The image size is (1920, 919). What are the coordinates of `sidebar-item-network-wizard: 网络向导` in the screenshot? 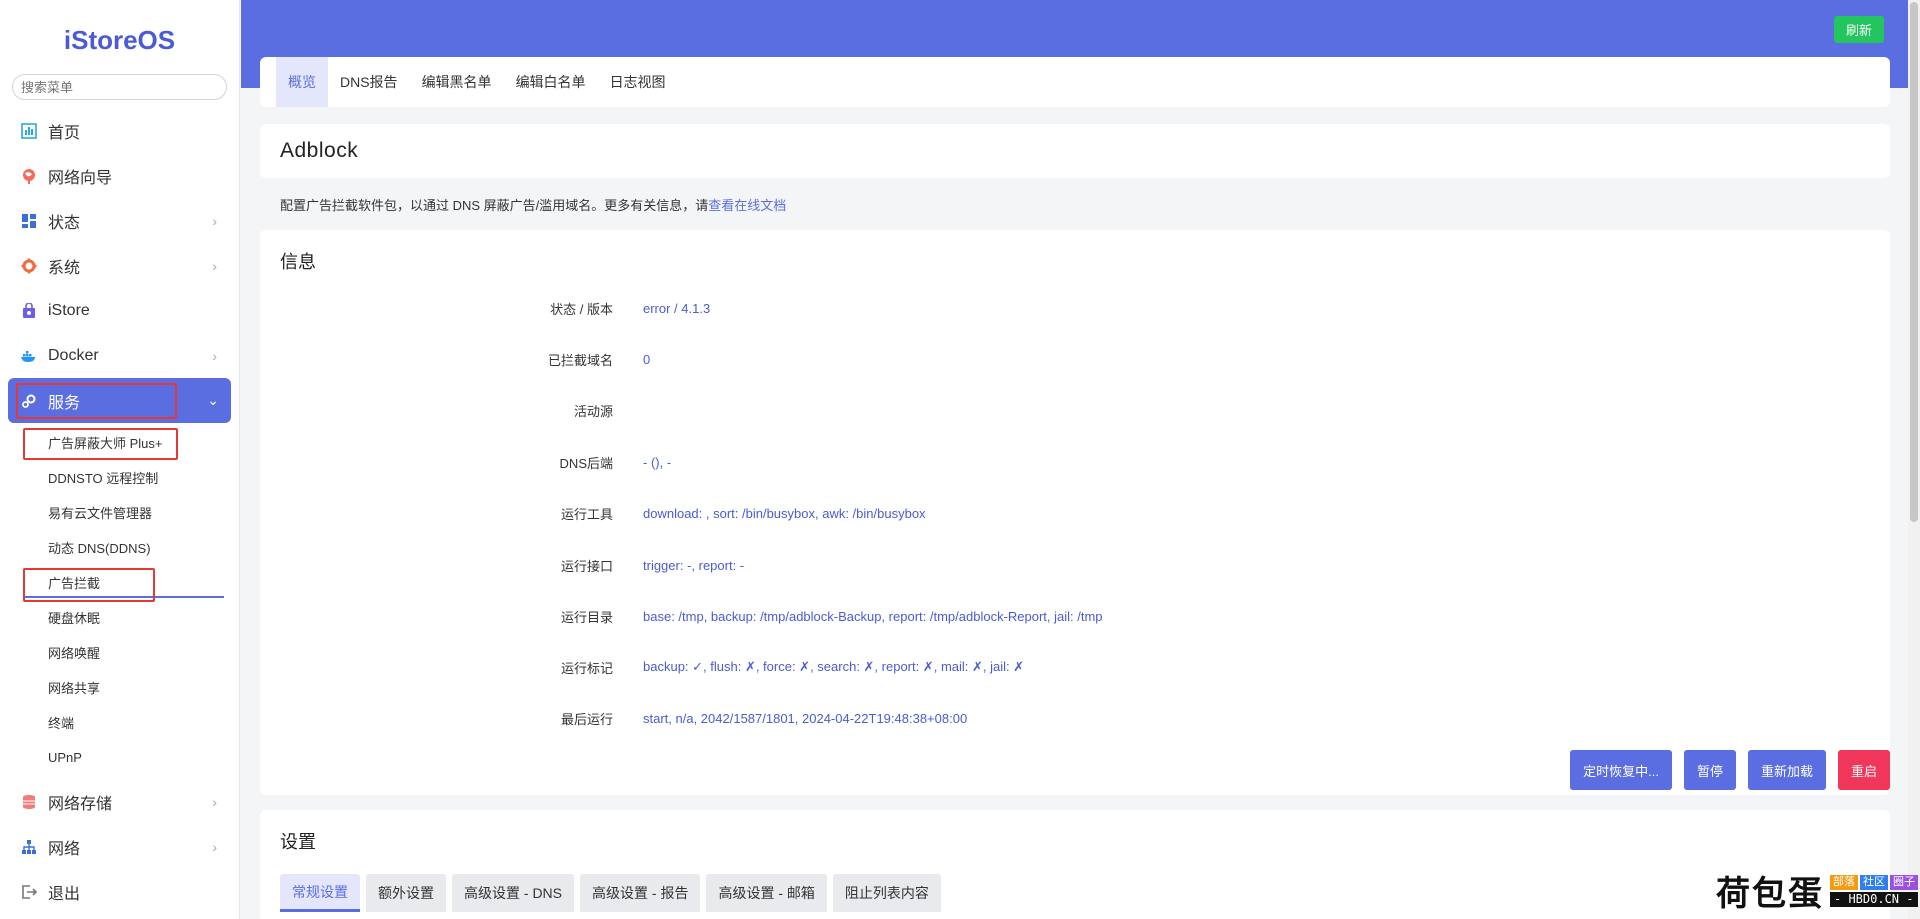 It's located at (119, 175).